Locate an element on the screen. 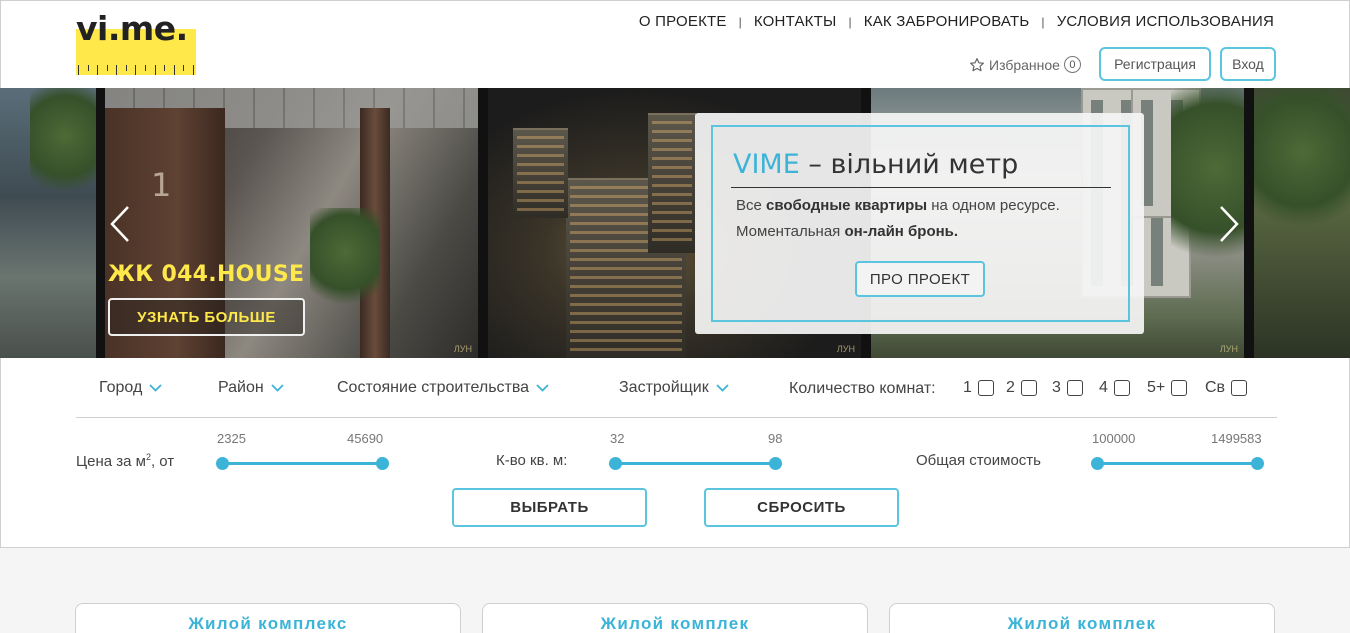 The height and width of the screenshot is (633, 1350). register-button: Регистрация is located at coordinates (1155, 64).